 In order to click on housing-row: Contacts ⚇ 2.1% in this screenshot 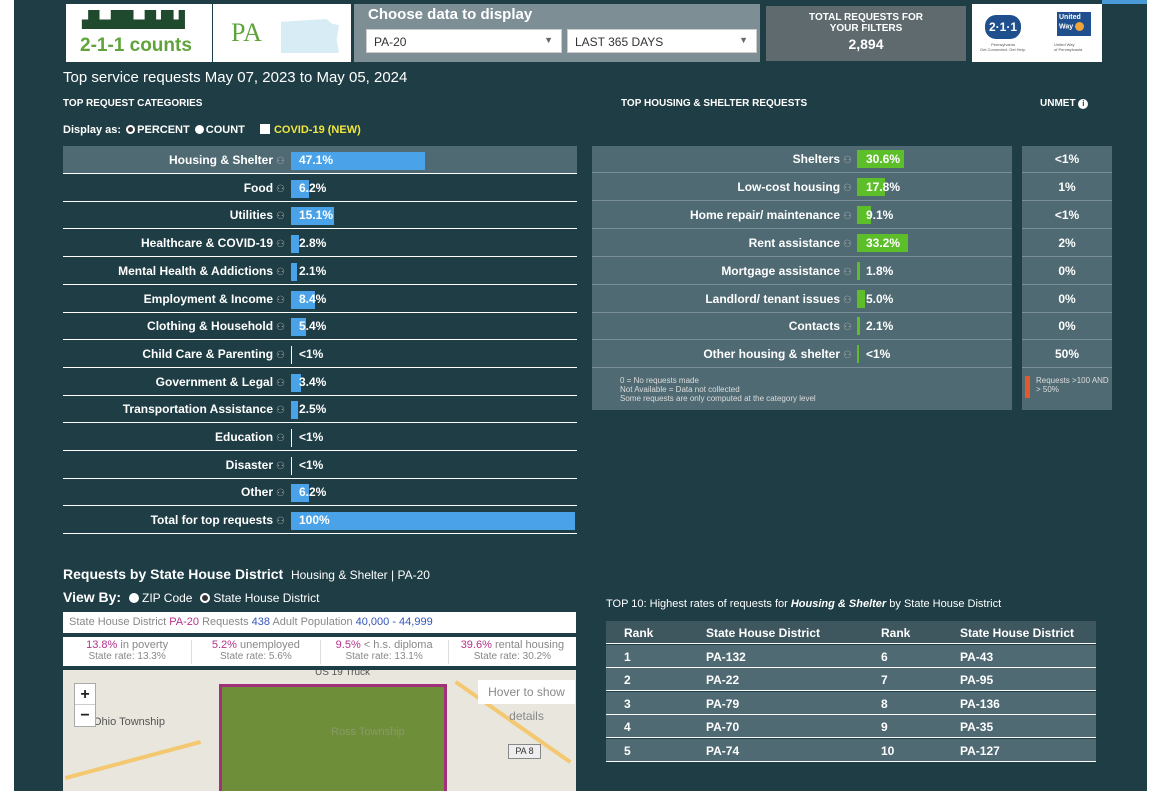, I will do `click(802, 327)`.